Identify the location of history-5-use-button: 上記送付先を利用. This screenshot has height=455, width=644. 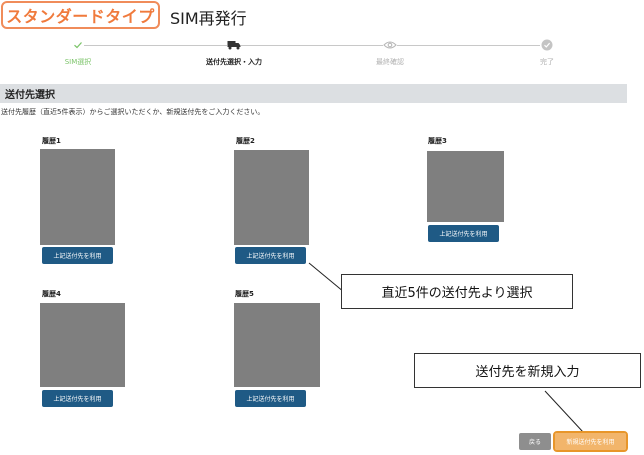
(270, 398).